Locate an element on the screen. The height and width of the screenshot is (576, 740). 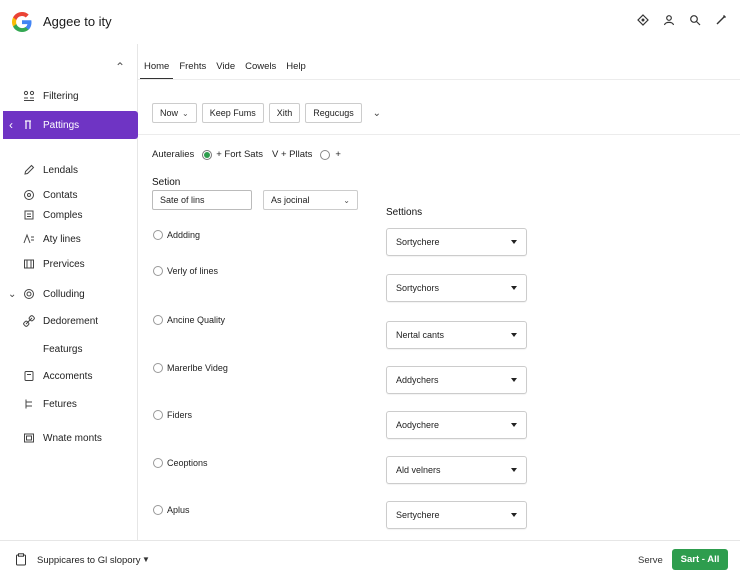
sidebar-item-aty-lines: Aty lines is located at coordinates (69, 239).